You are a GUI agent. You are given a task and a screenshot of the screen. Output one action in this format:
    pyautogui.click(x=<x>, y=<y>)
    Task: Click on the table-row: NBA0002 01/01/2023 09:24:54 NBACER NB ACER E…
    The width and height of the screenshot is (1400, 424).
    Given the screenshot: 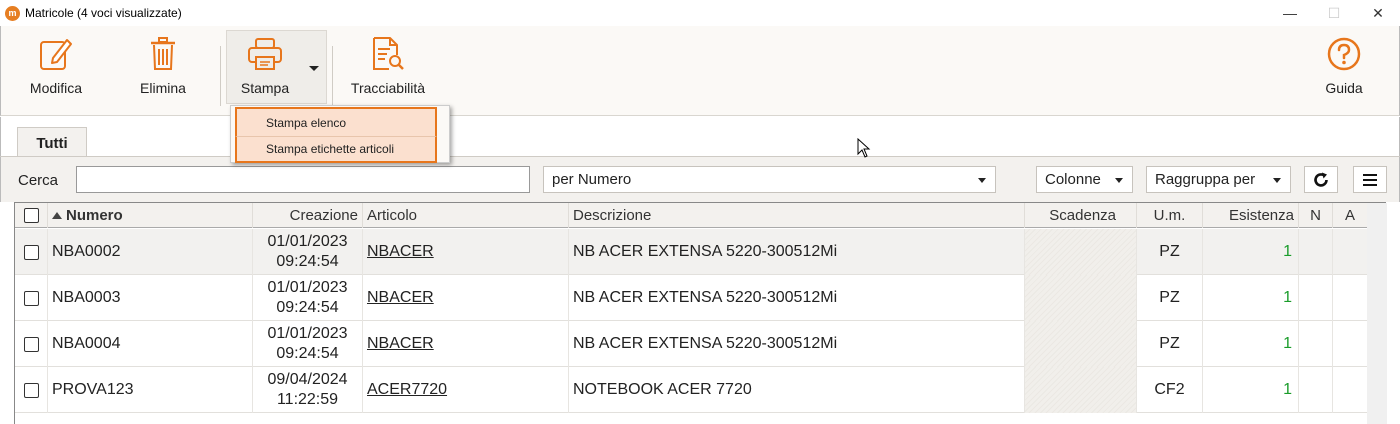 What is the action you would take?
    pyautogui.click(x=691, y=252)
    